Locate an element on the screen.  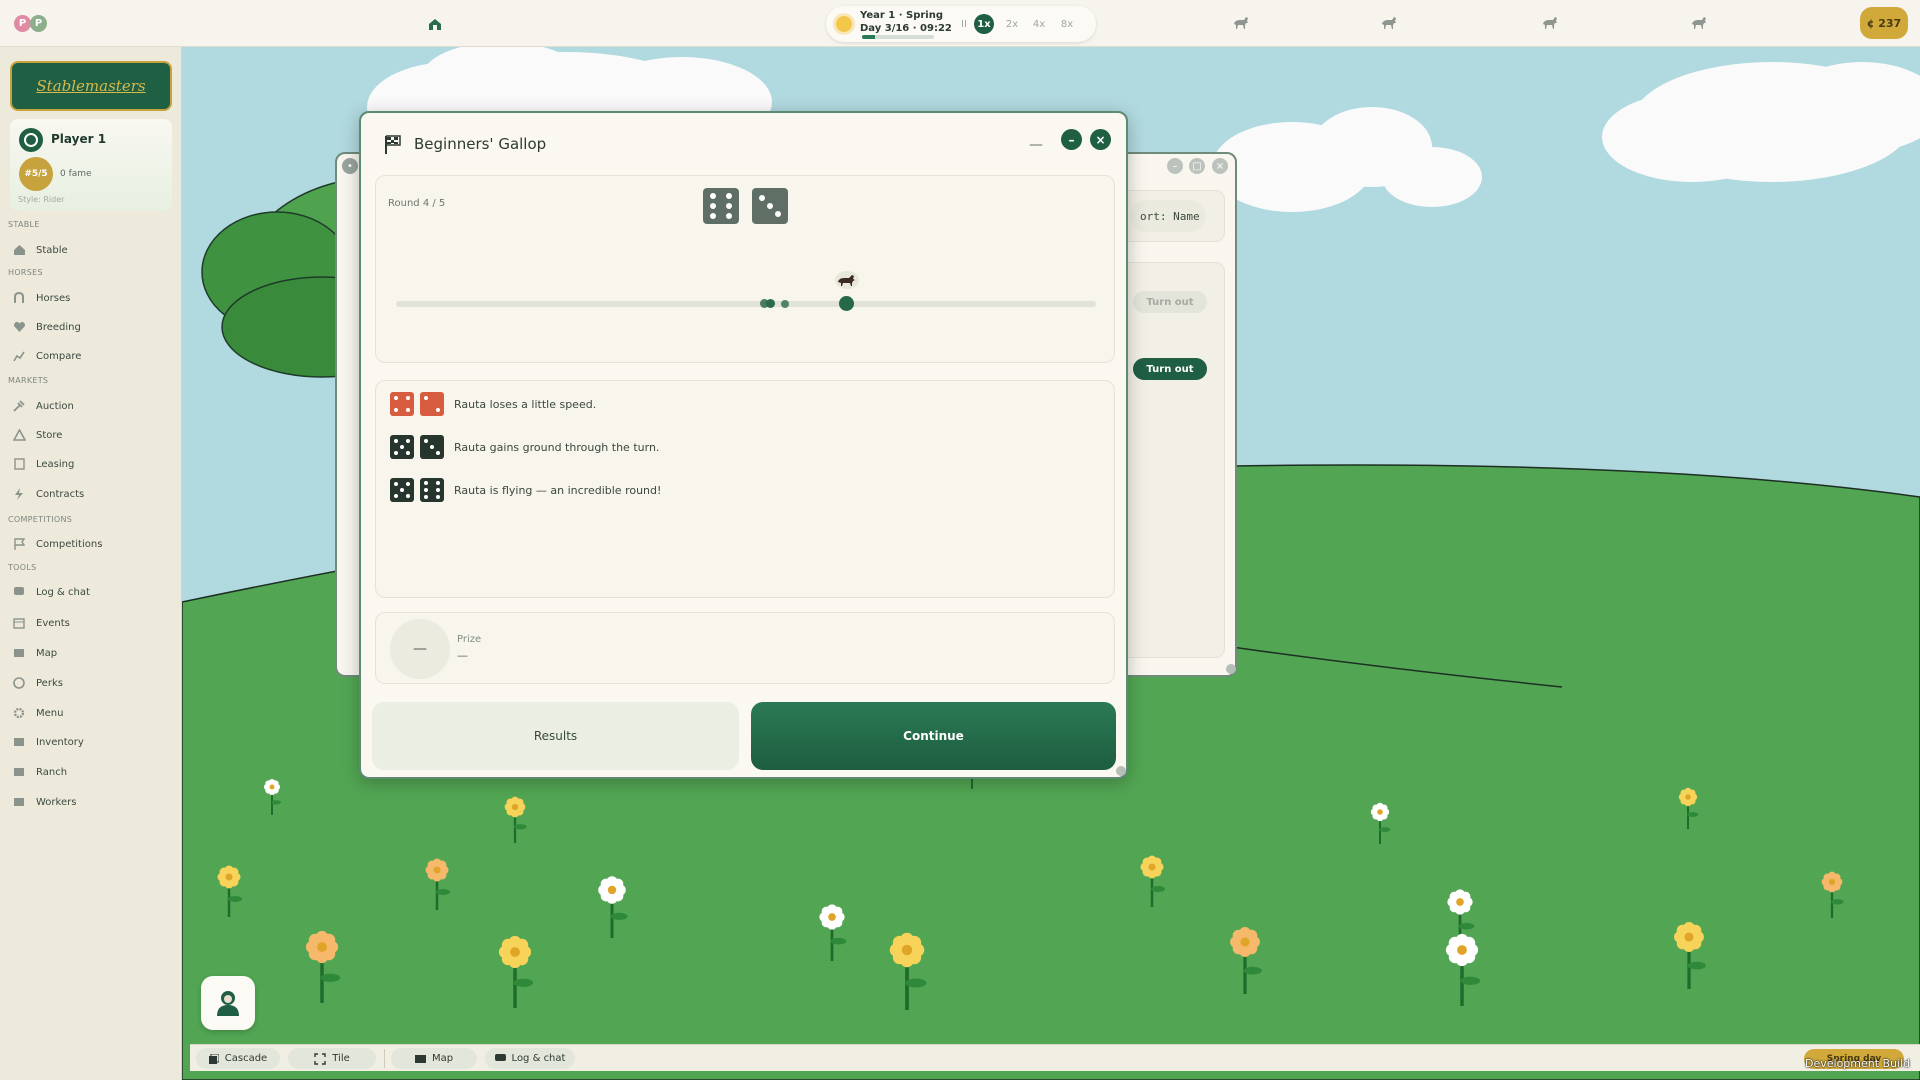
player-chip-2: P is located at coordinates (38, 23).